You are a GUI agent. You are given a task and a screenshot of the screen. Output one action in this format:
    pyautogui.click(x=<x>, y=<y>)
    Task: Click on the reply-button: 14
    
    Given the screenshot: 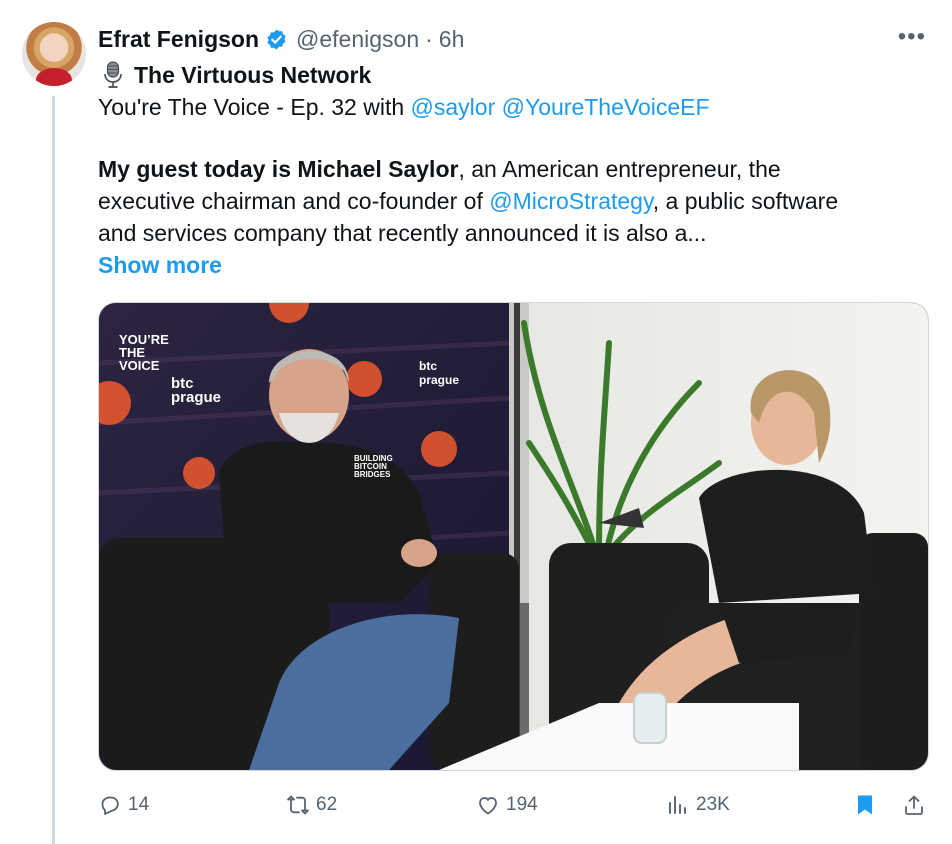 What is the action you would take?
    pyautogui.click(x=123, y=805)
    